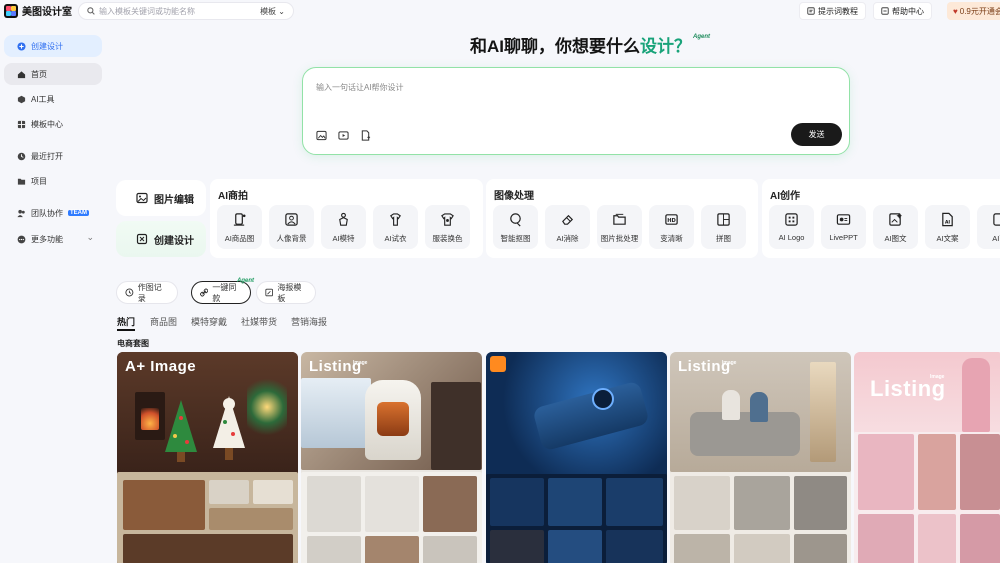 The image size is (1000, 563). Describe the element at coordinates (91, 11) in the screenshot. I see `search-icon` at that location.